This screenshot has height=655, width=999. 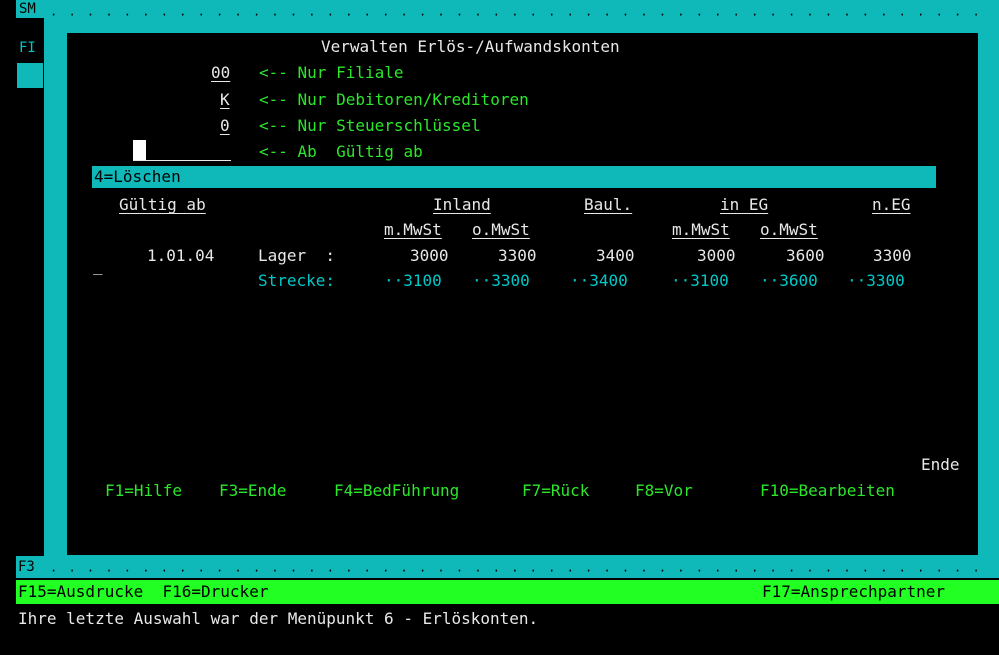 I want to click on strecke-baul: ··3400, so click(x=599, y=281).